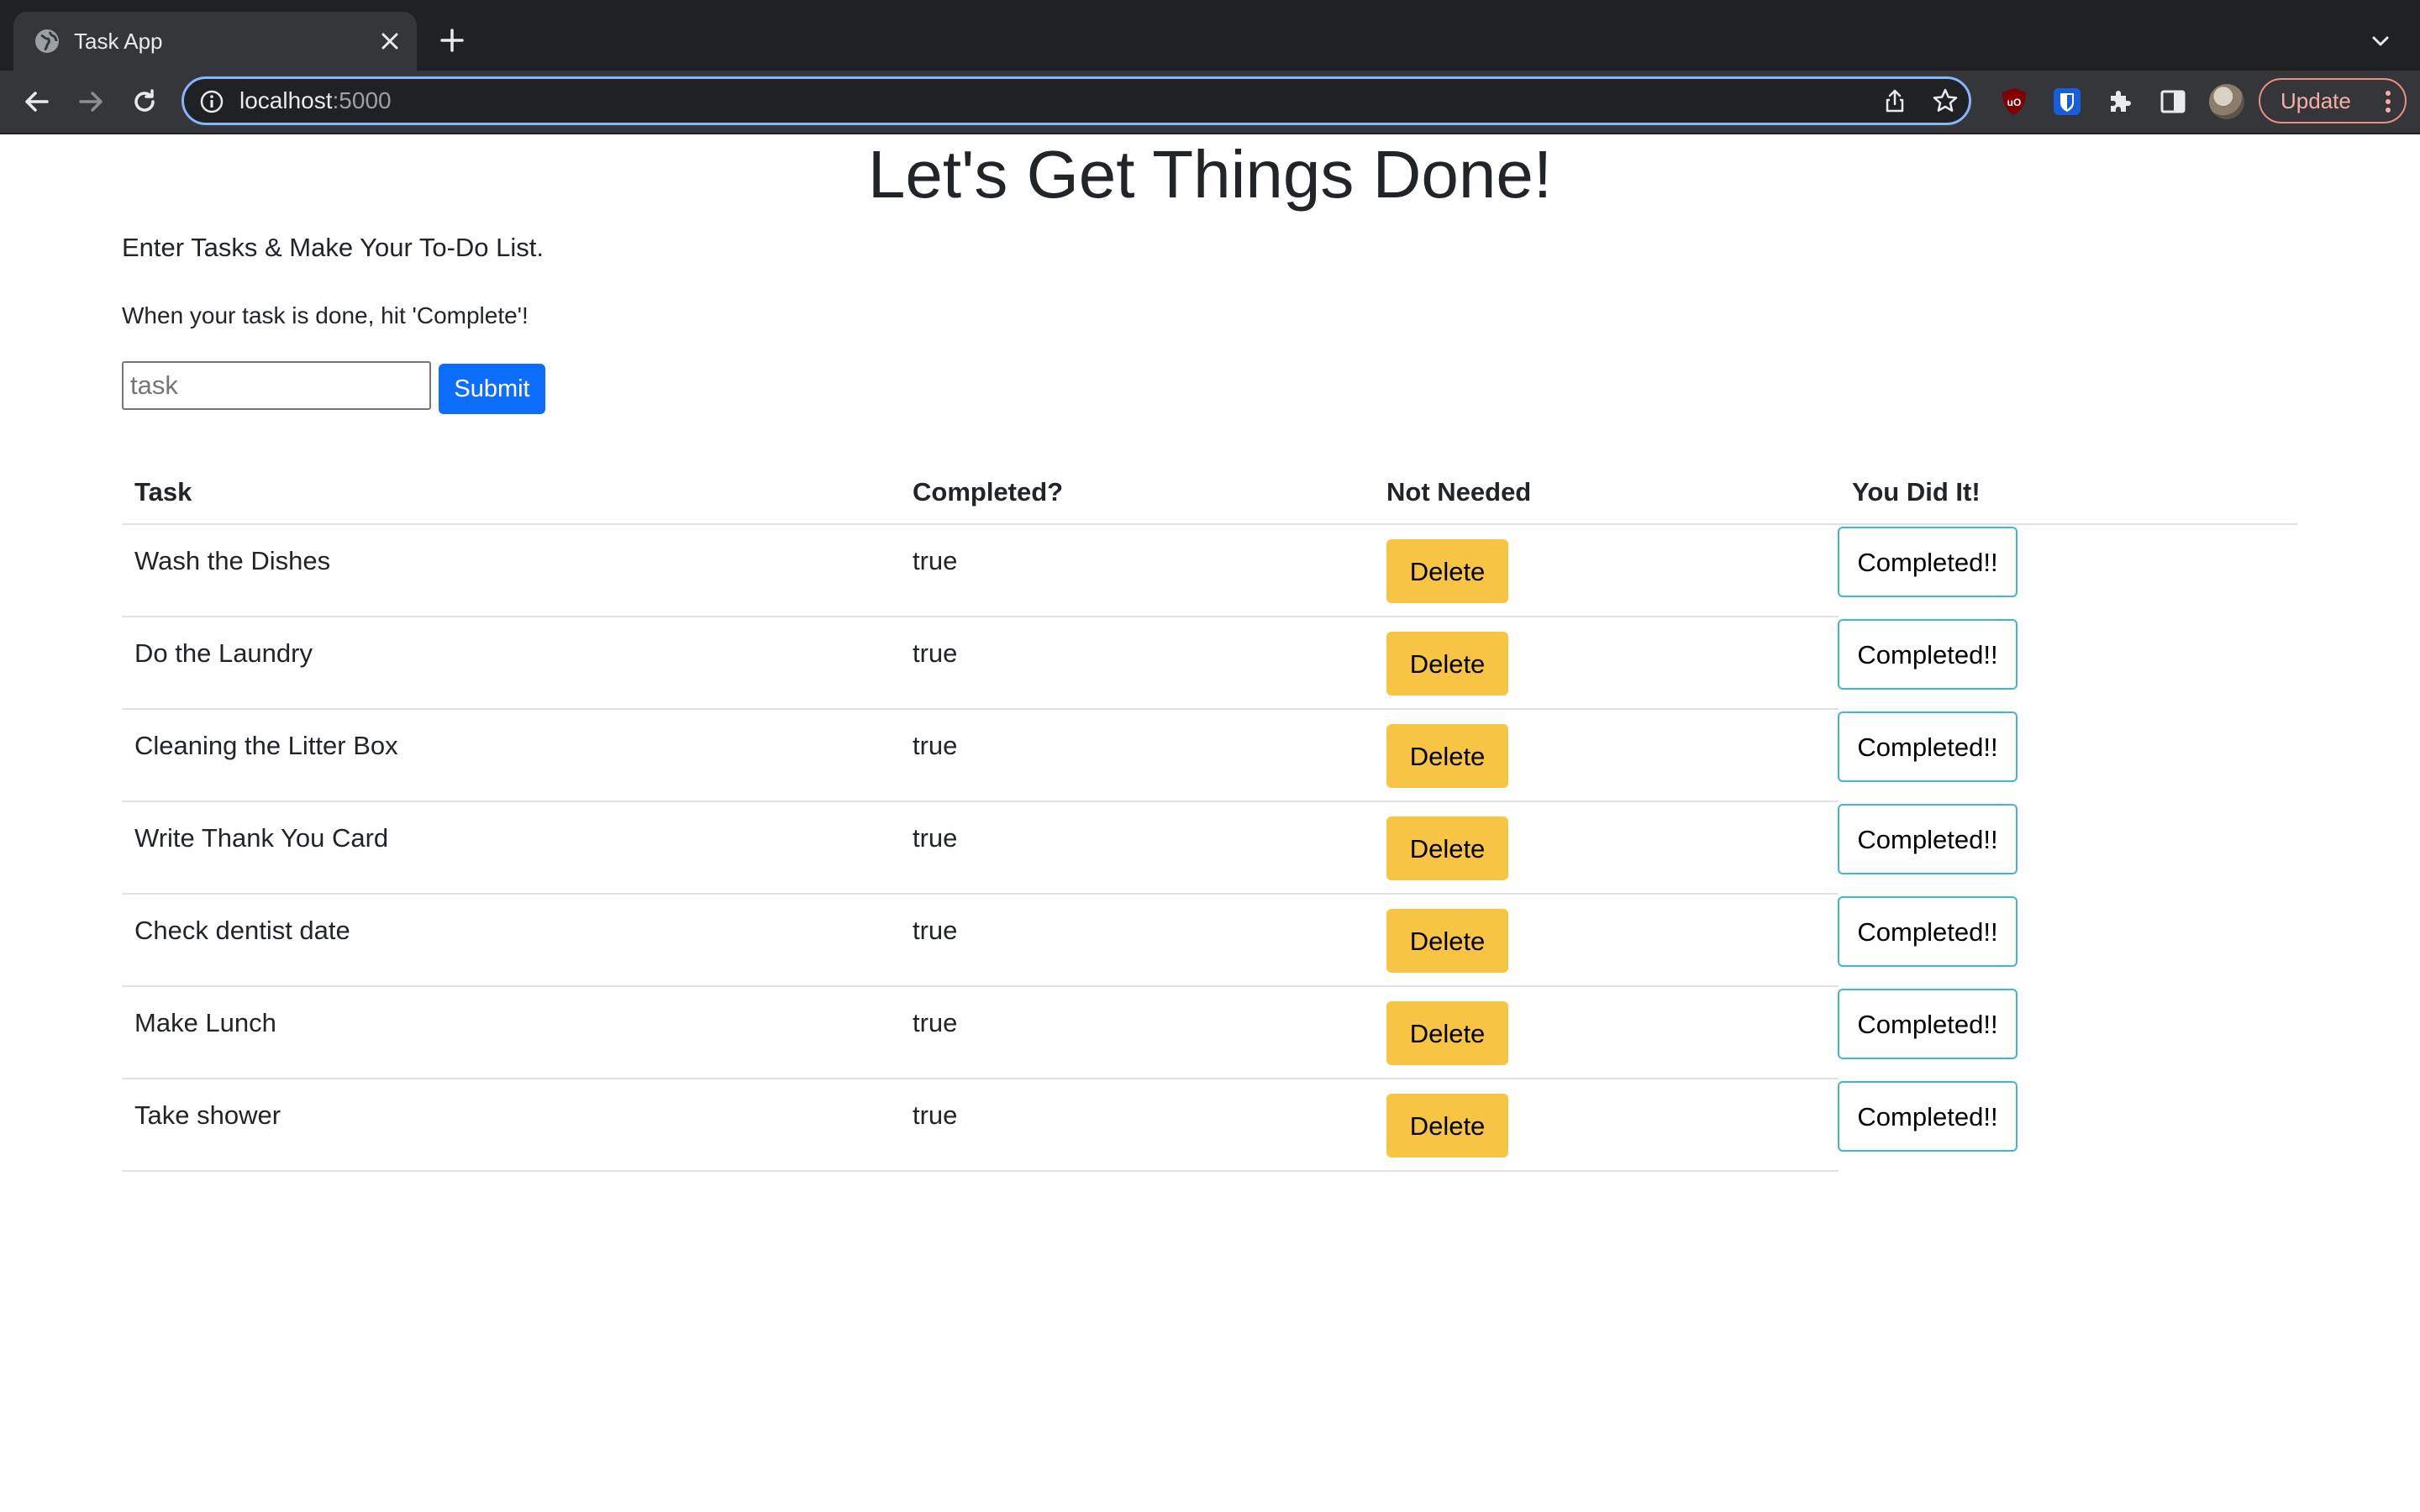  What do you see at coordinates (492, 389) in the screenshot?
I see `submit-button: Submit` at bounding box center [492, 389].